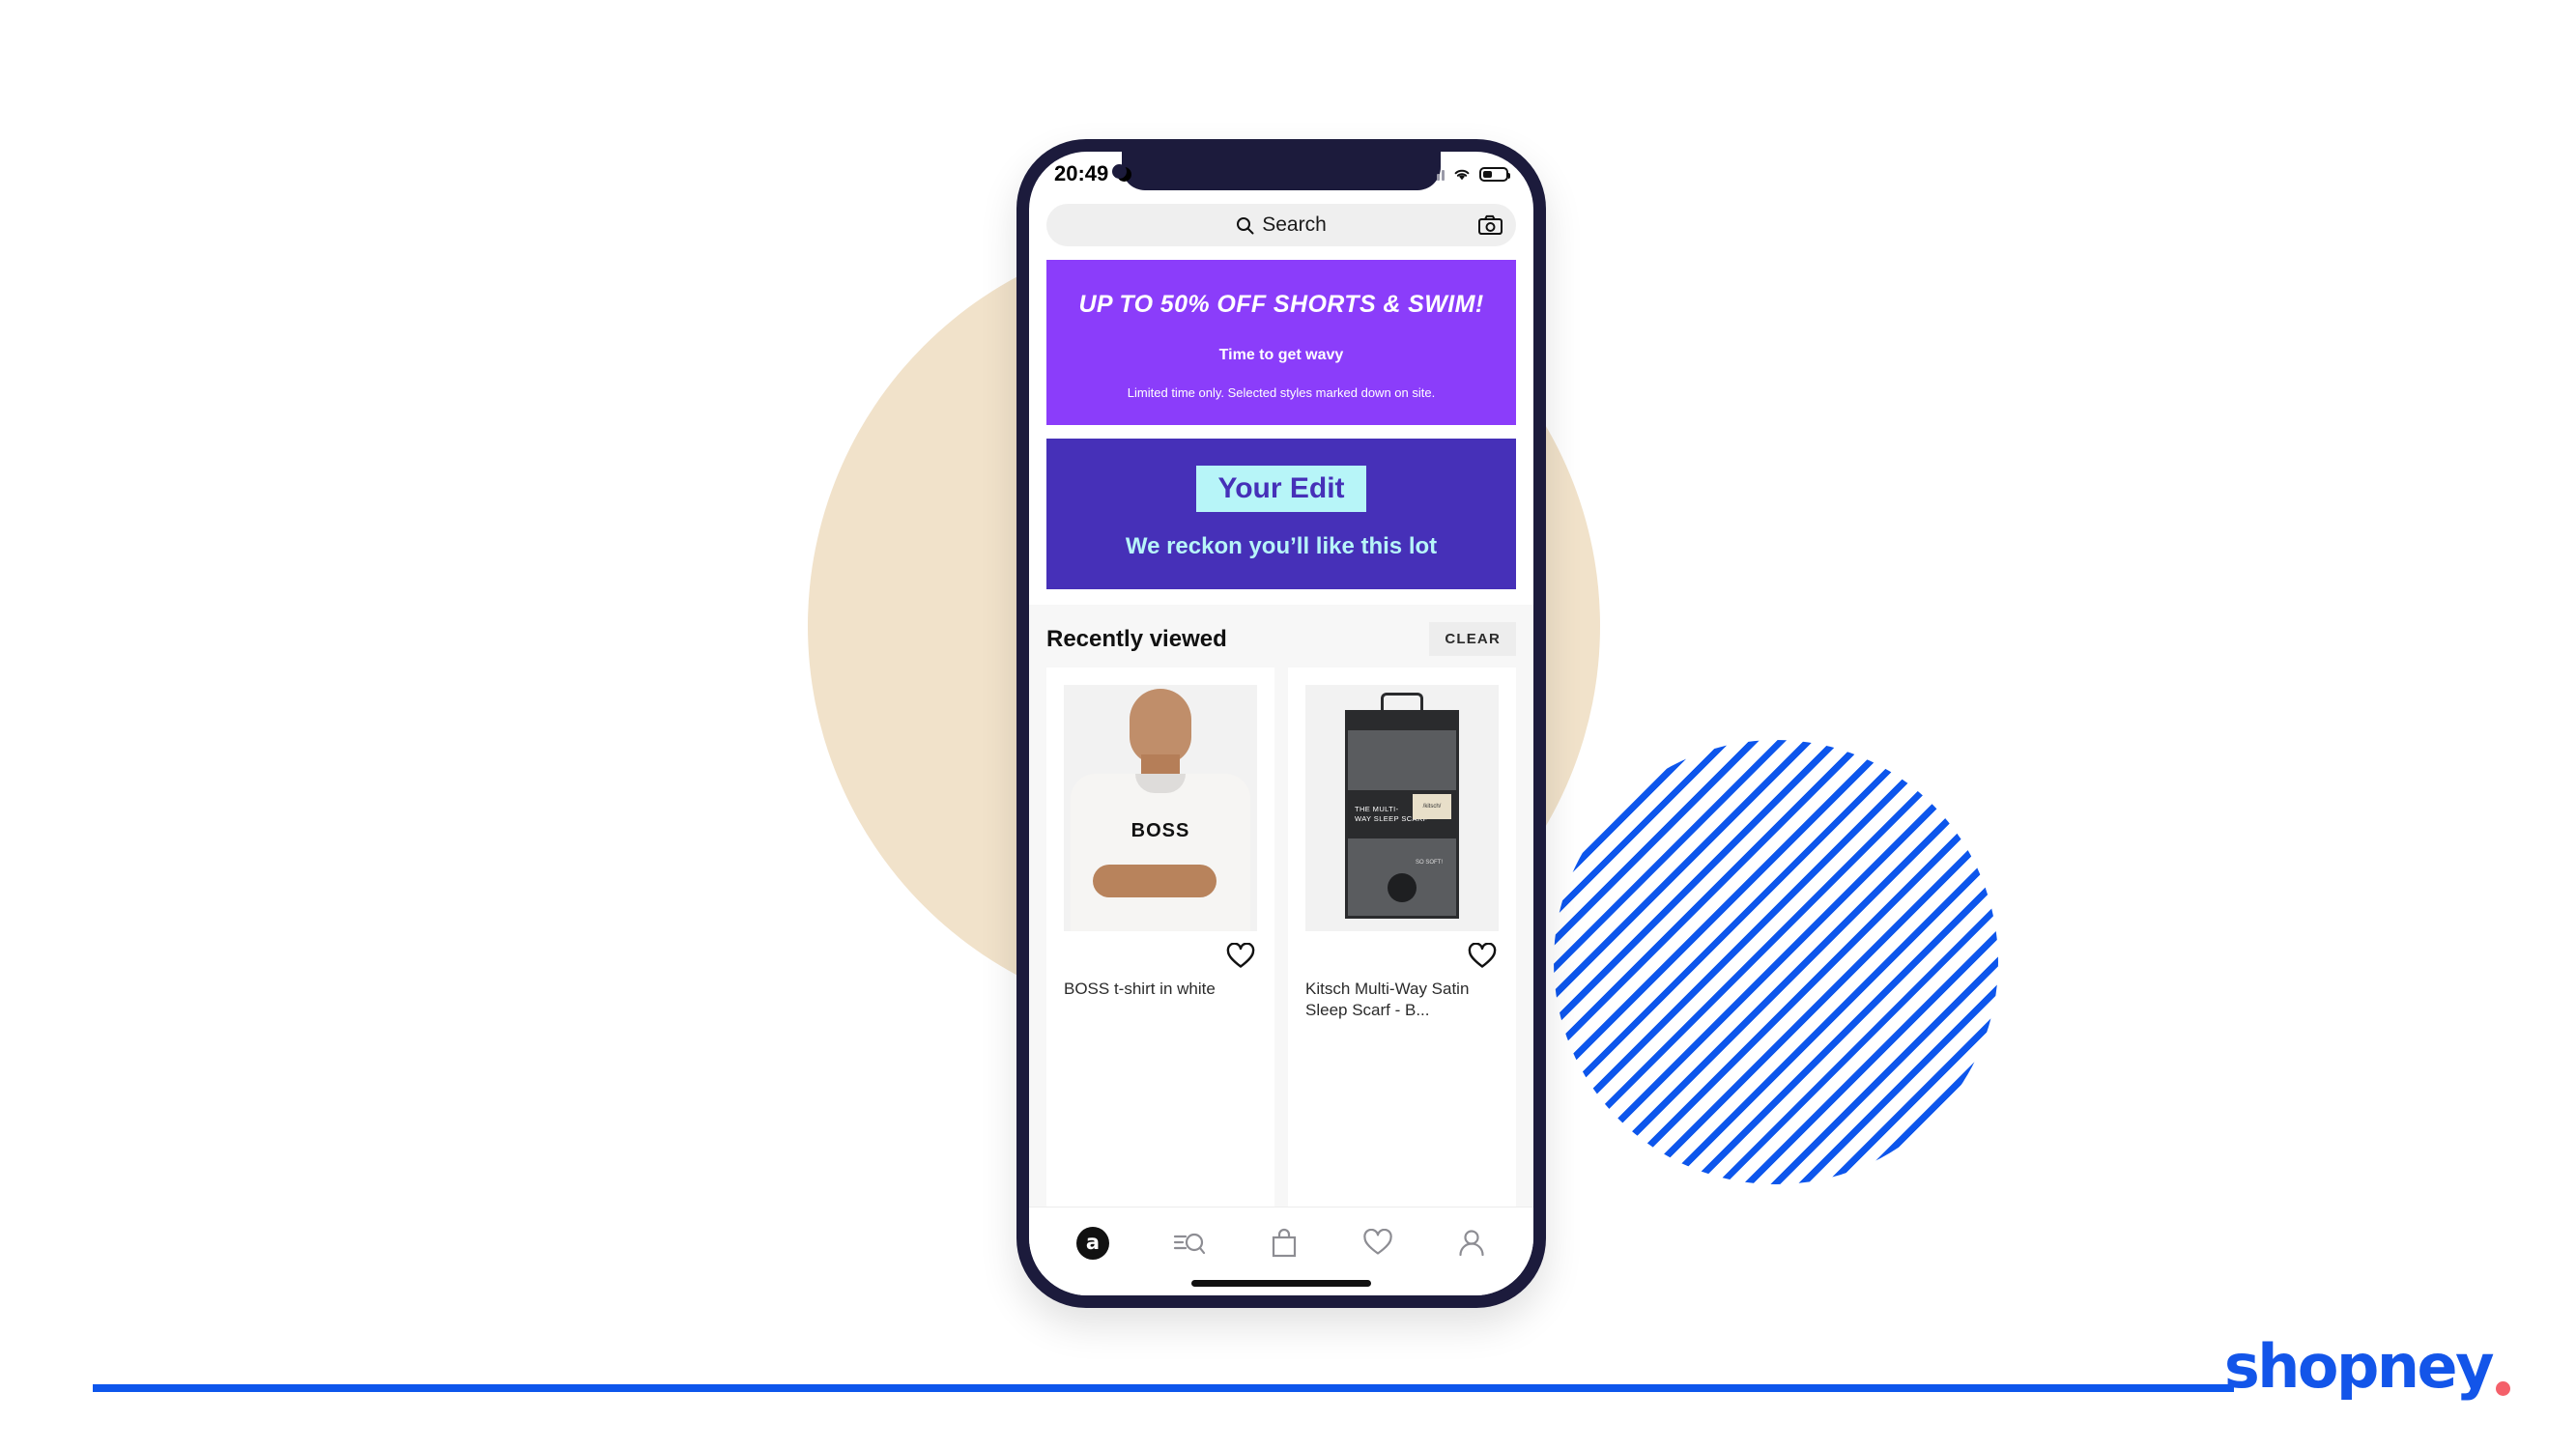  Describe the element at coordinates (1163, 1388) in the screenshot. I see `bottom-blue-rule` at that location.